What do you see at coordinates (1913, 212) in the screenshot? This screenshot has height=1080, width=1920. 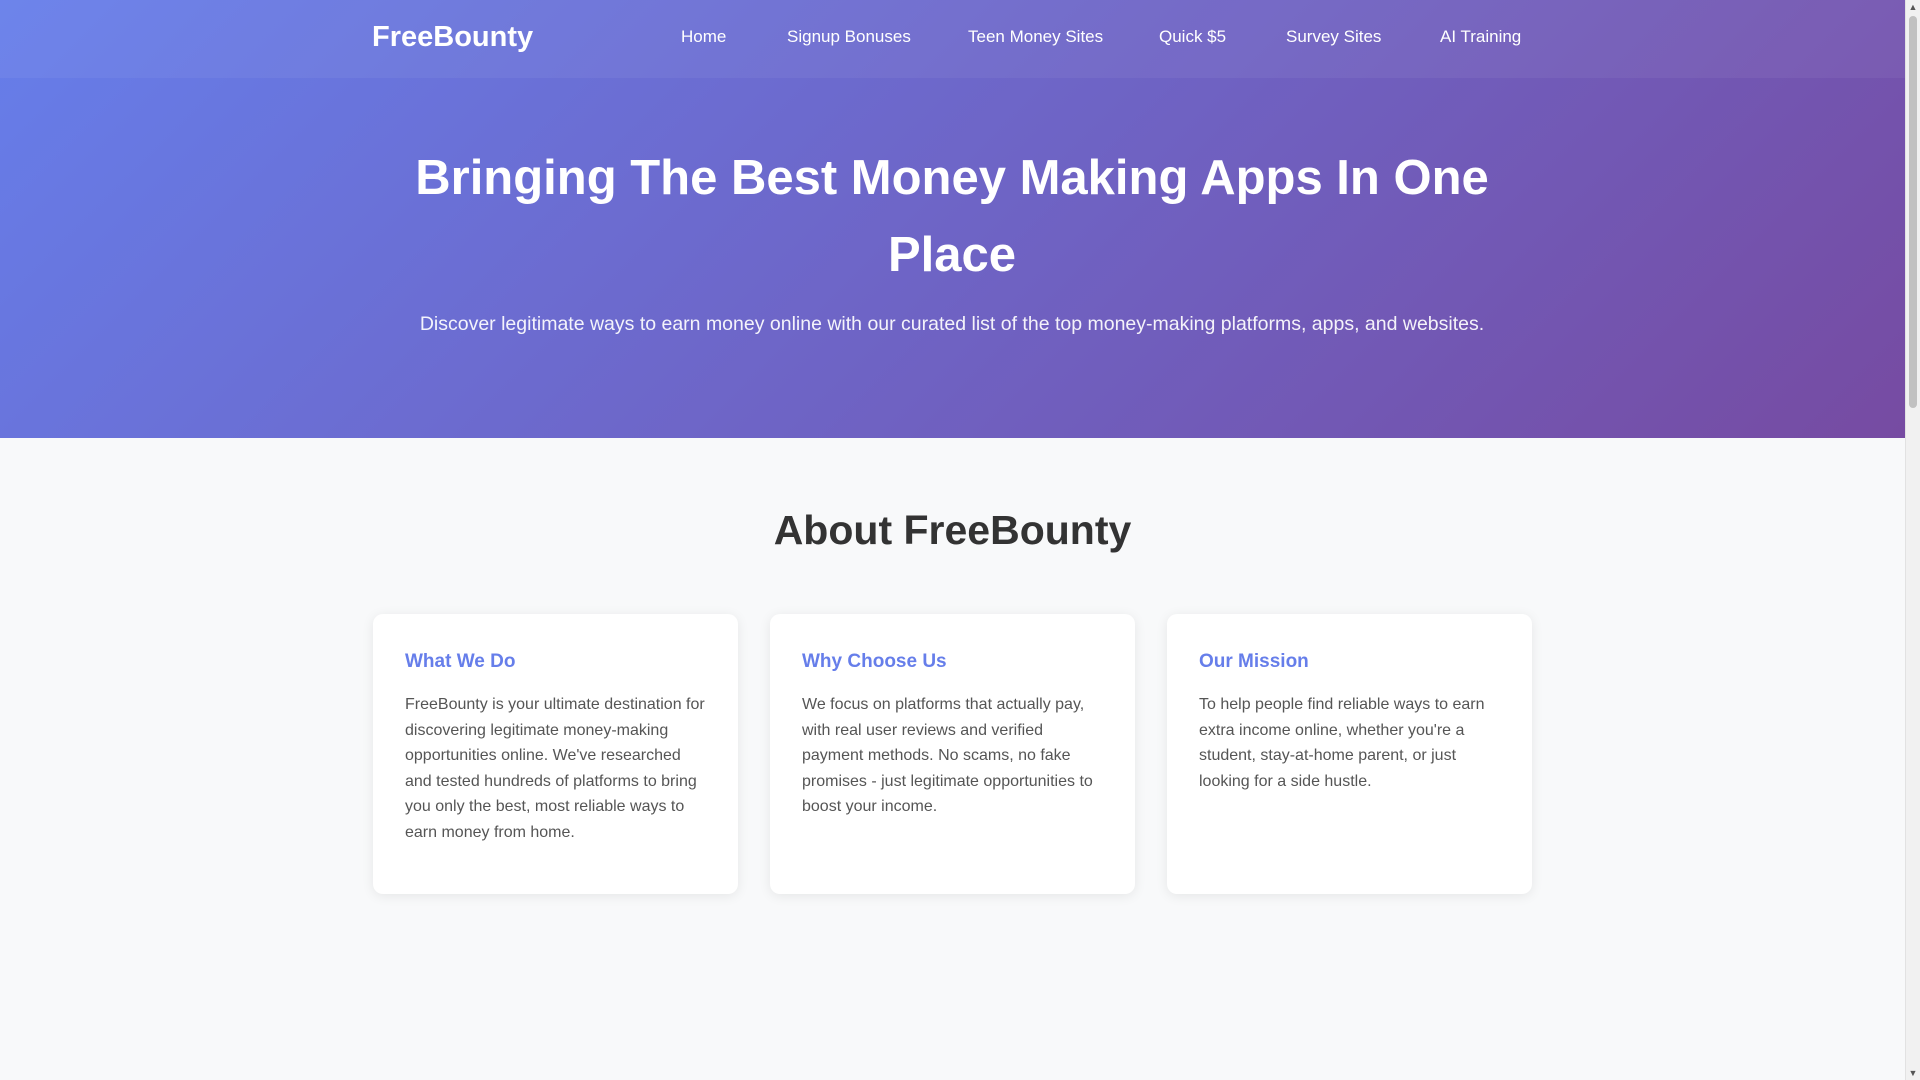 I see `scrollbar-thumb` at bounding box center [1913, 212].